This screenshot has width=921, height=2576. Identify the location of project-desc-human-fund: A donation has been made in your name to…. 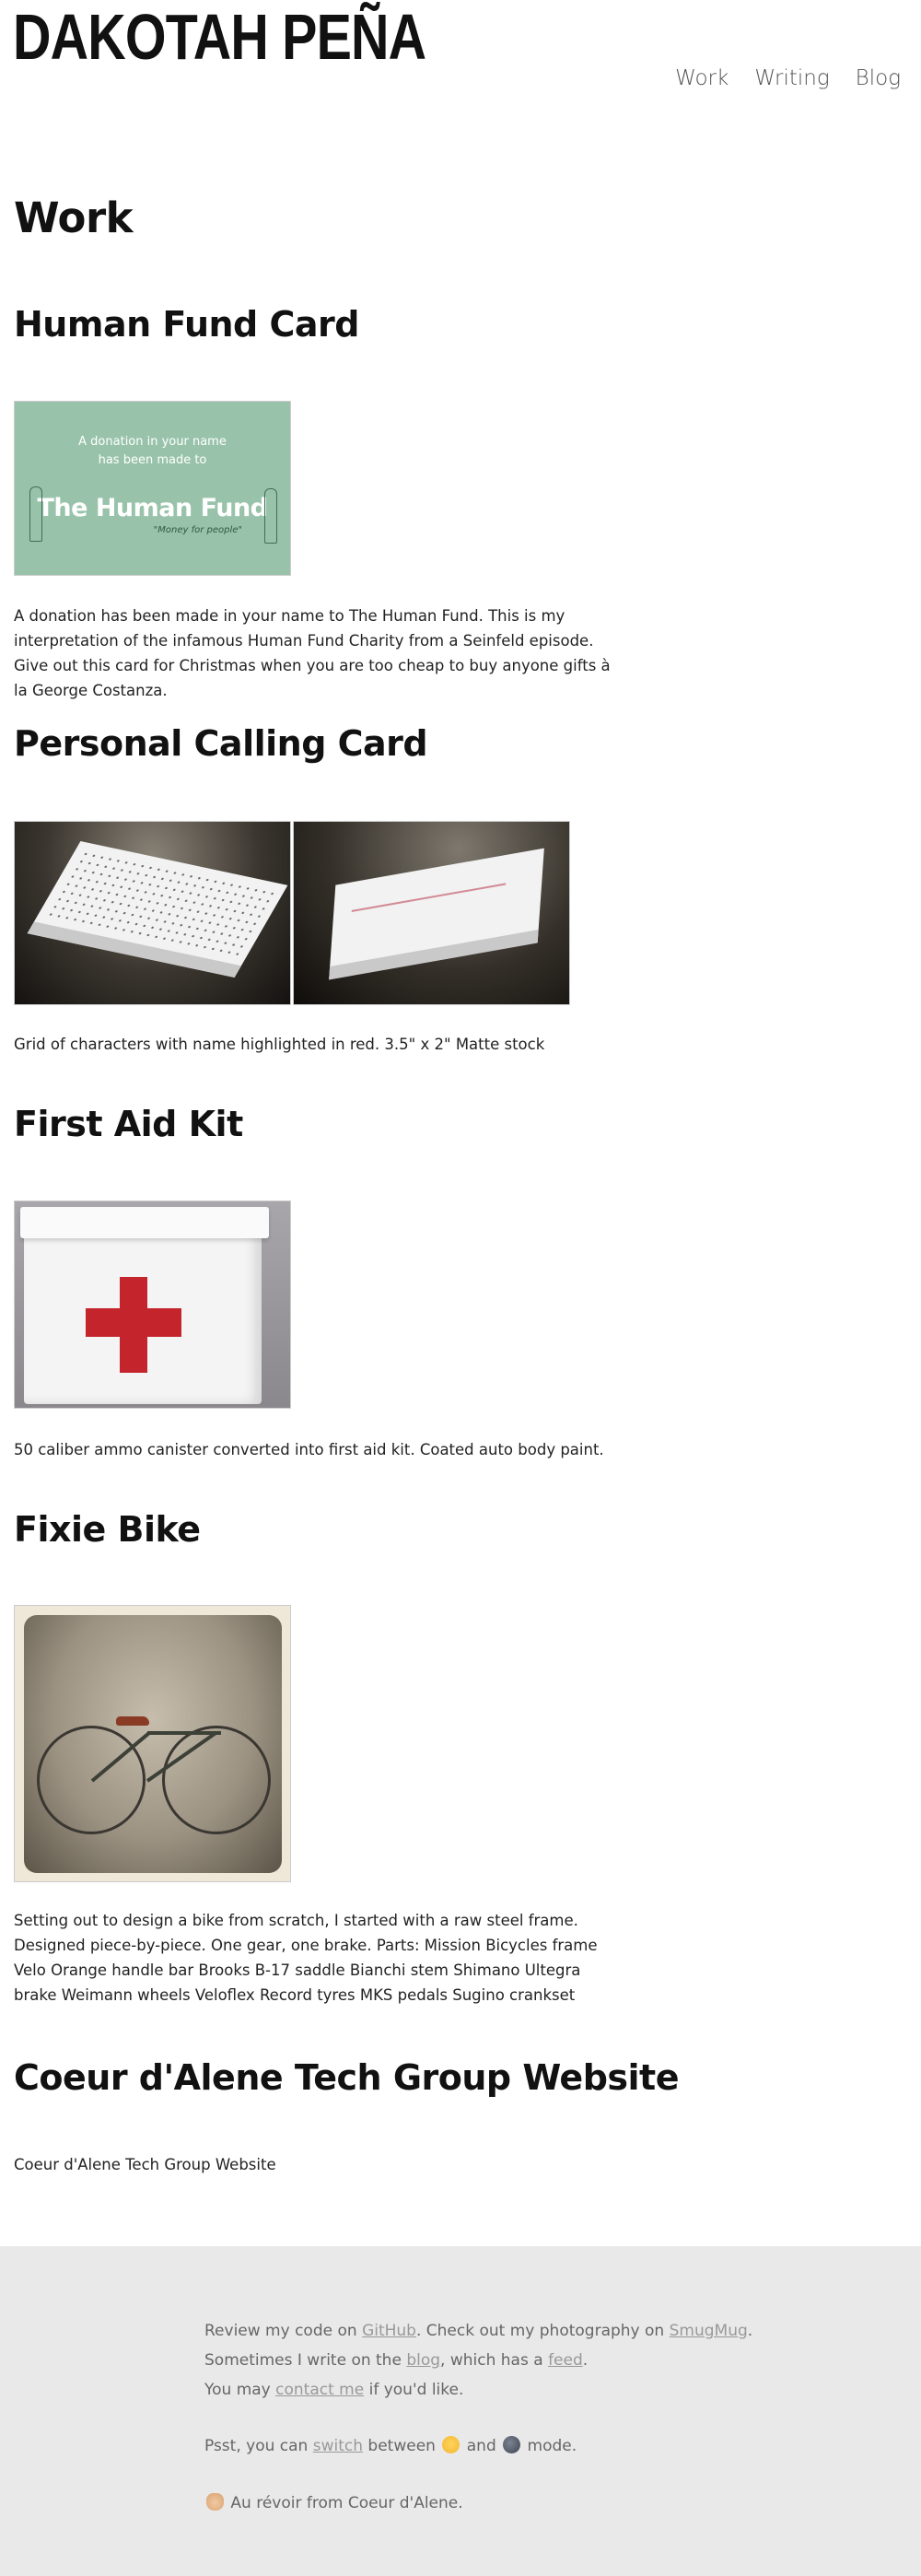
(312, 653).